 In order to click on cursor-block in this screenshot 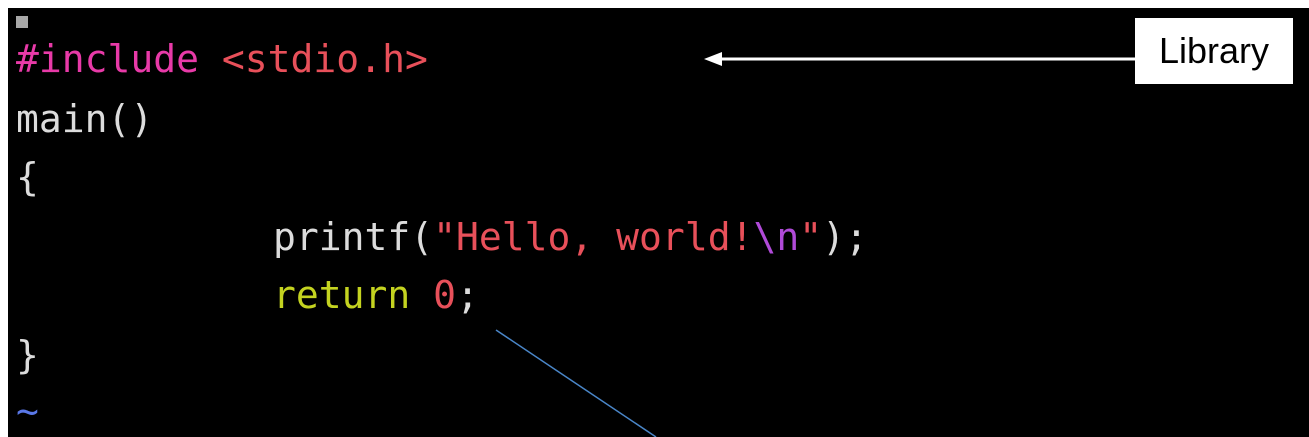, I will do `click(22, 22)`.